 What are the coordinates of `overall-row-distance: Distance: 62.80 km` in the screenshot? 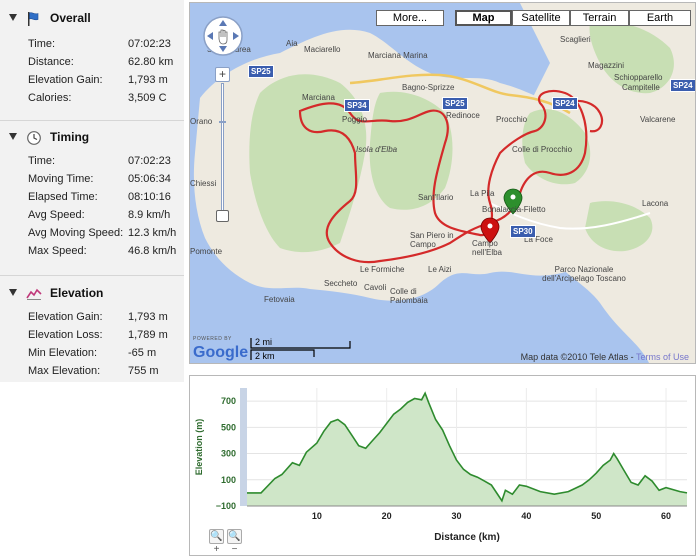 It's located at (92, 63).